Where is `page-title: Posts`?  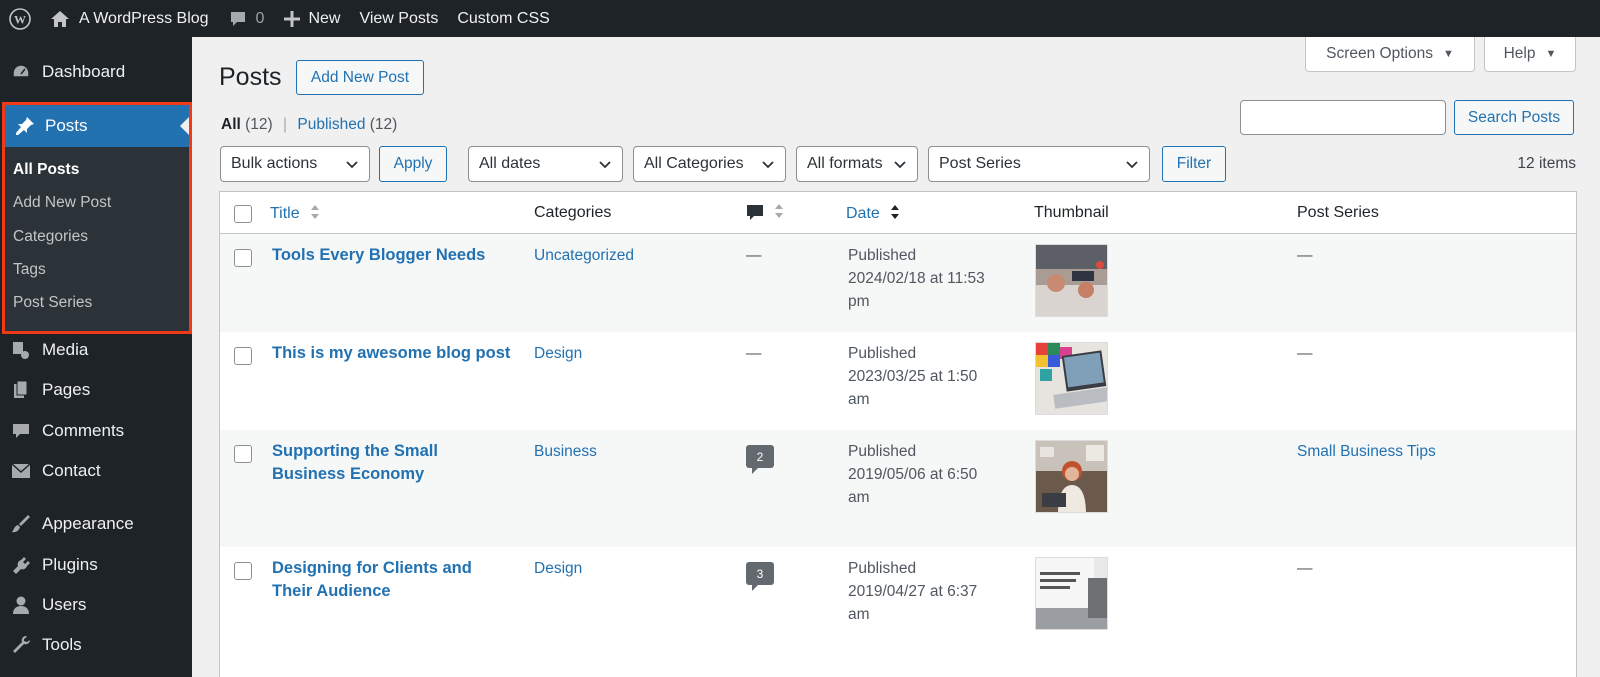
page-title: Posts is located at coordinates (250, 77).